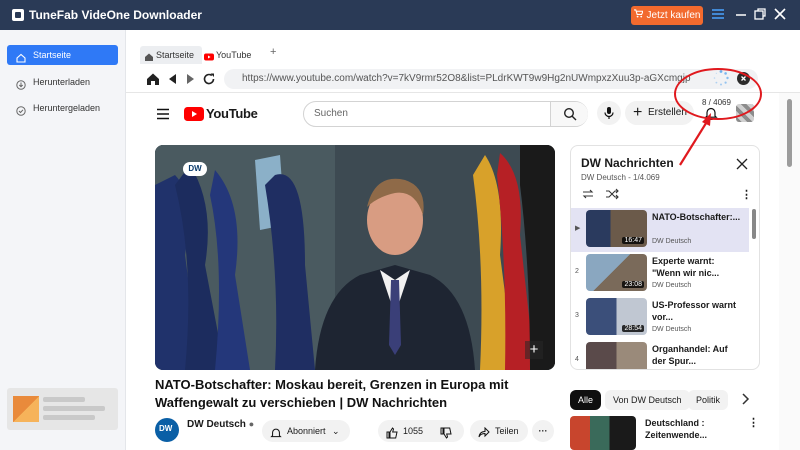  I want to click on more-actions-button: ···, so click(543, 431).